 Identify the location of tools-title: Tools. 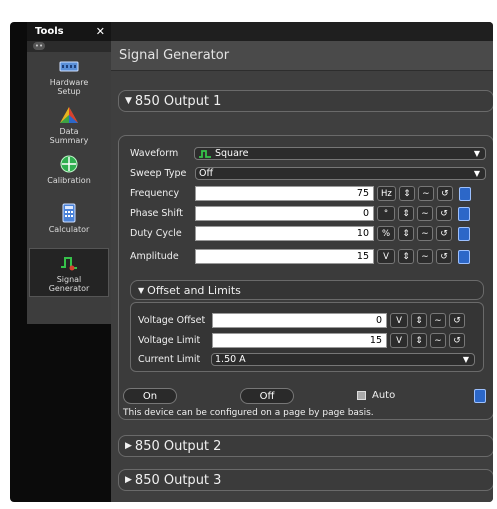
(49, 31).